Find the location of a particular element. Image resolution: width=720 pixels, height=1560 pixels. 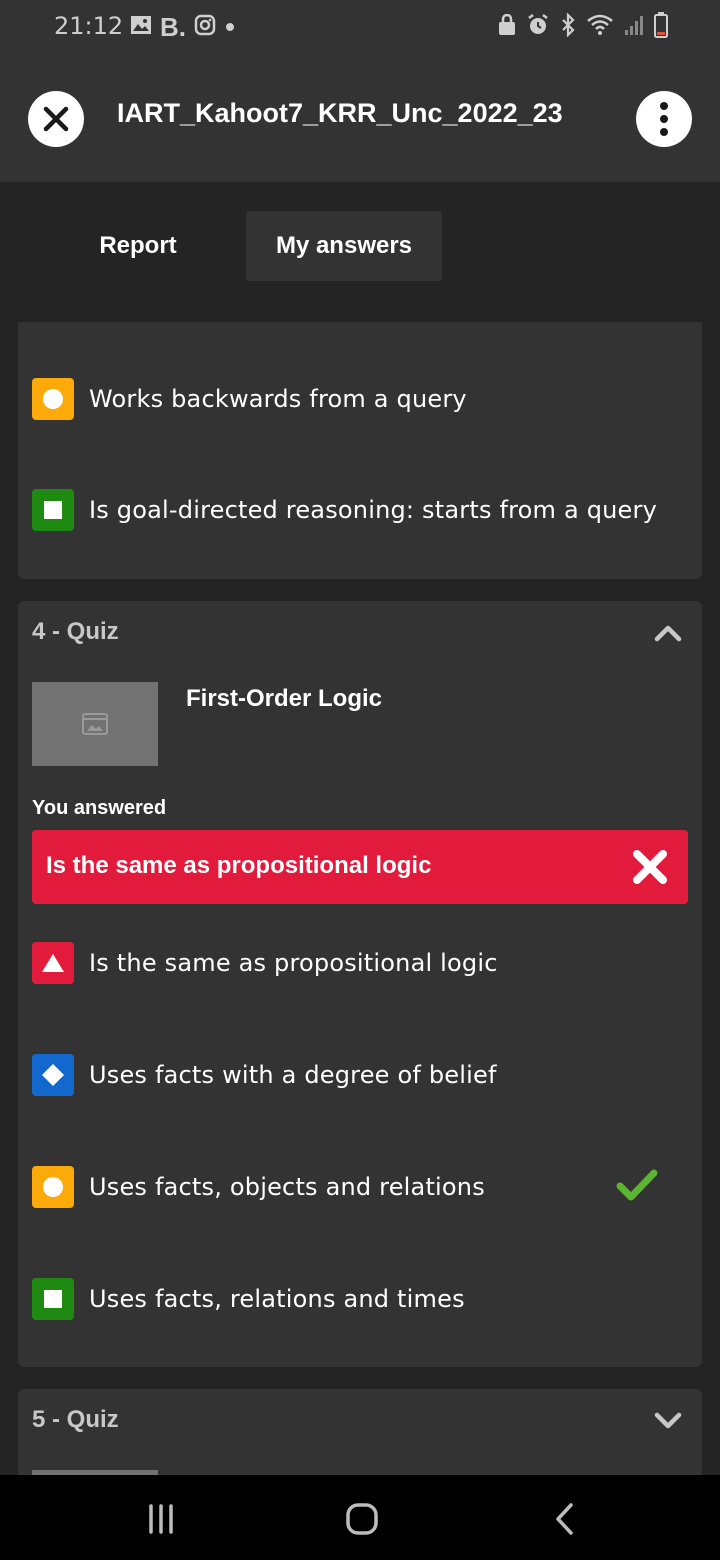

bluetooth-icon is located at coordinates (568, 26).